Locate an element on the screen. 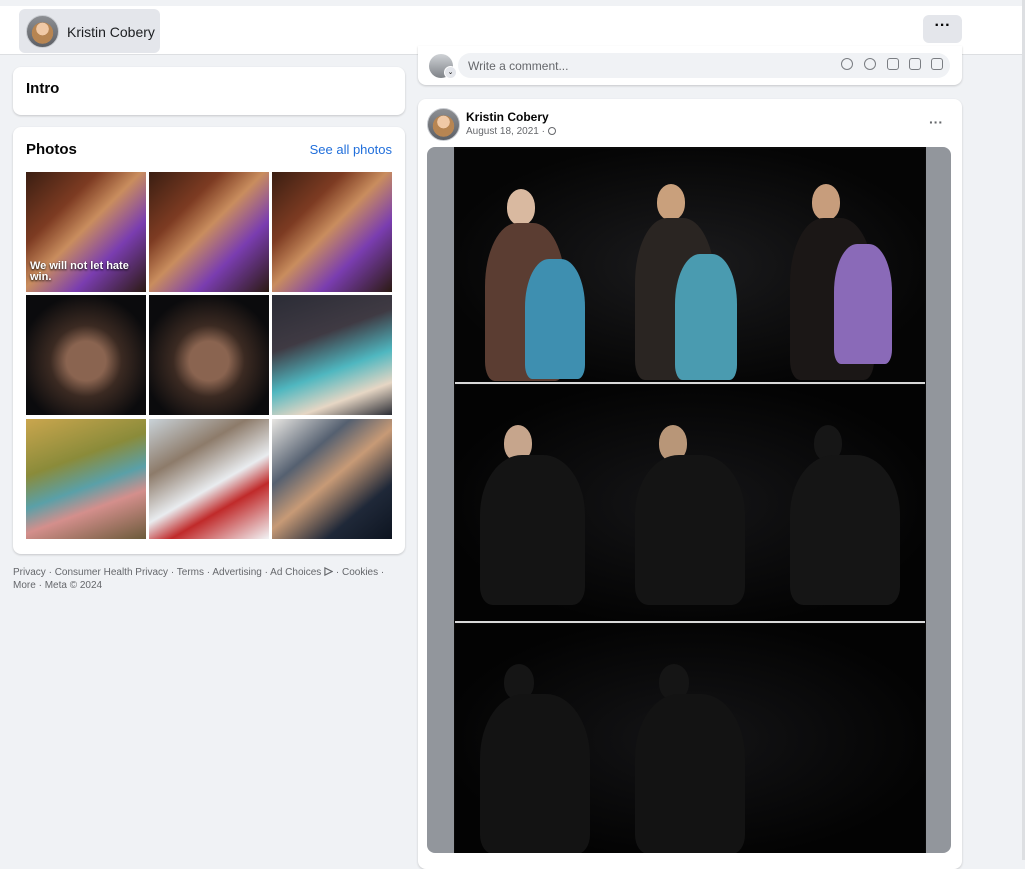  ad-choices-label: Ad Choices is located at coordinates (296, 572).